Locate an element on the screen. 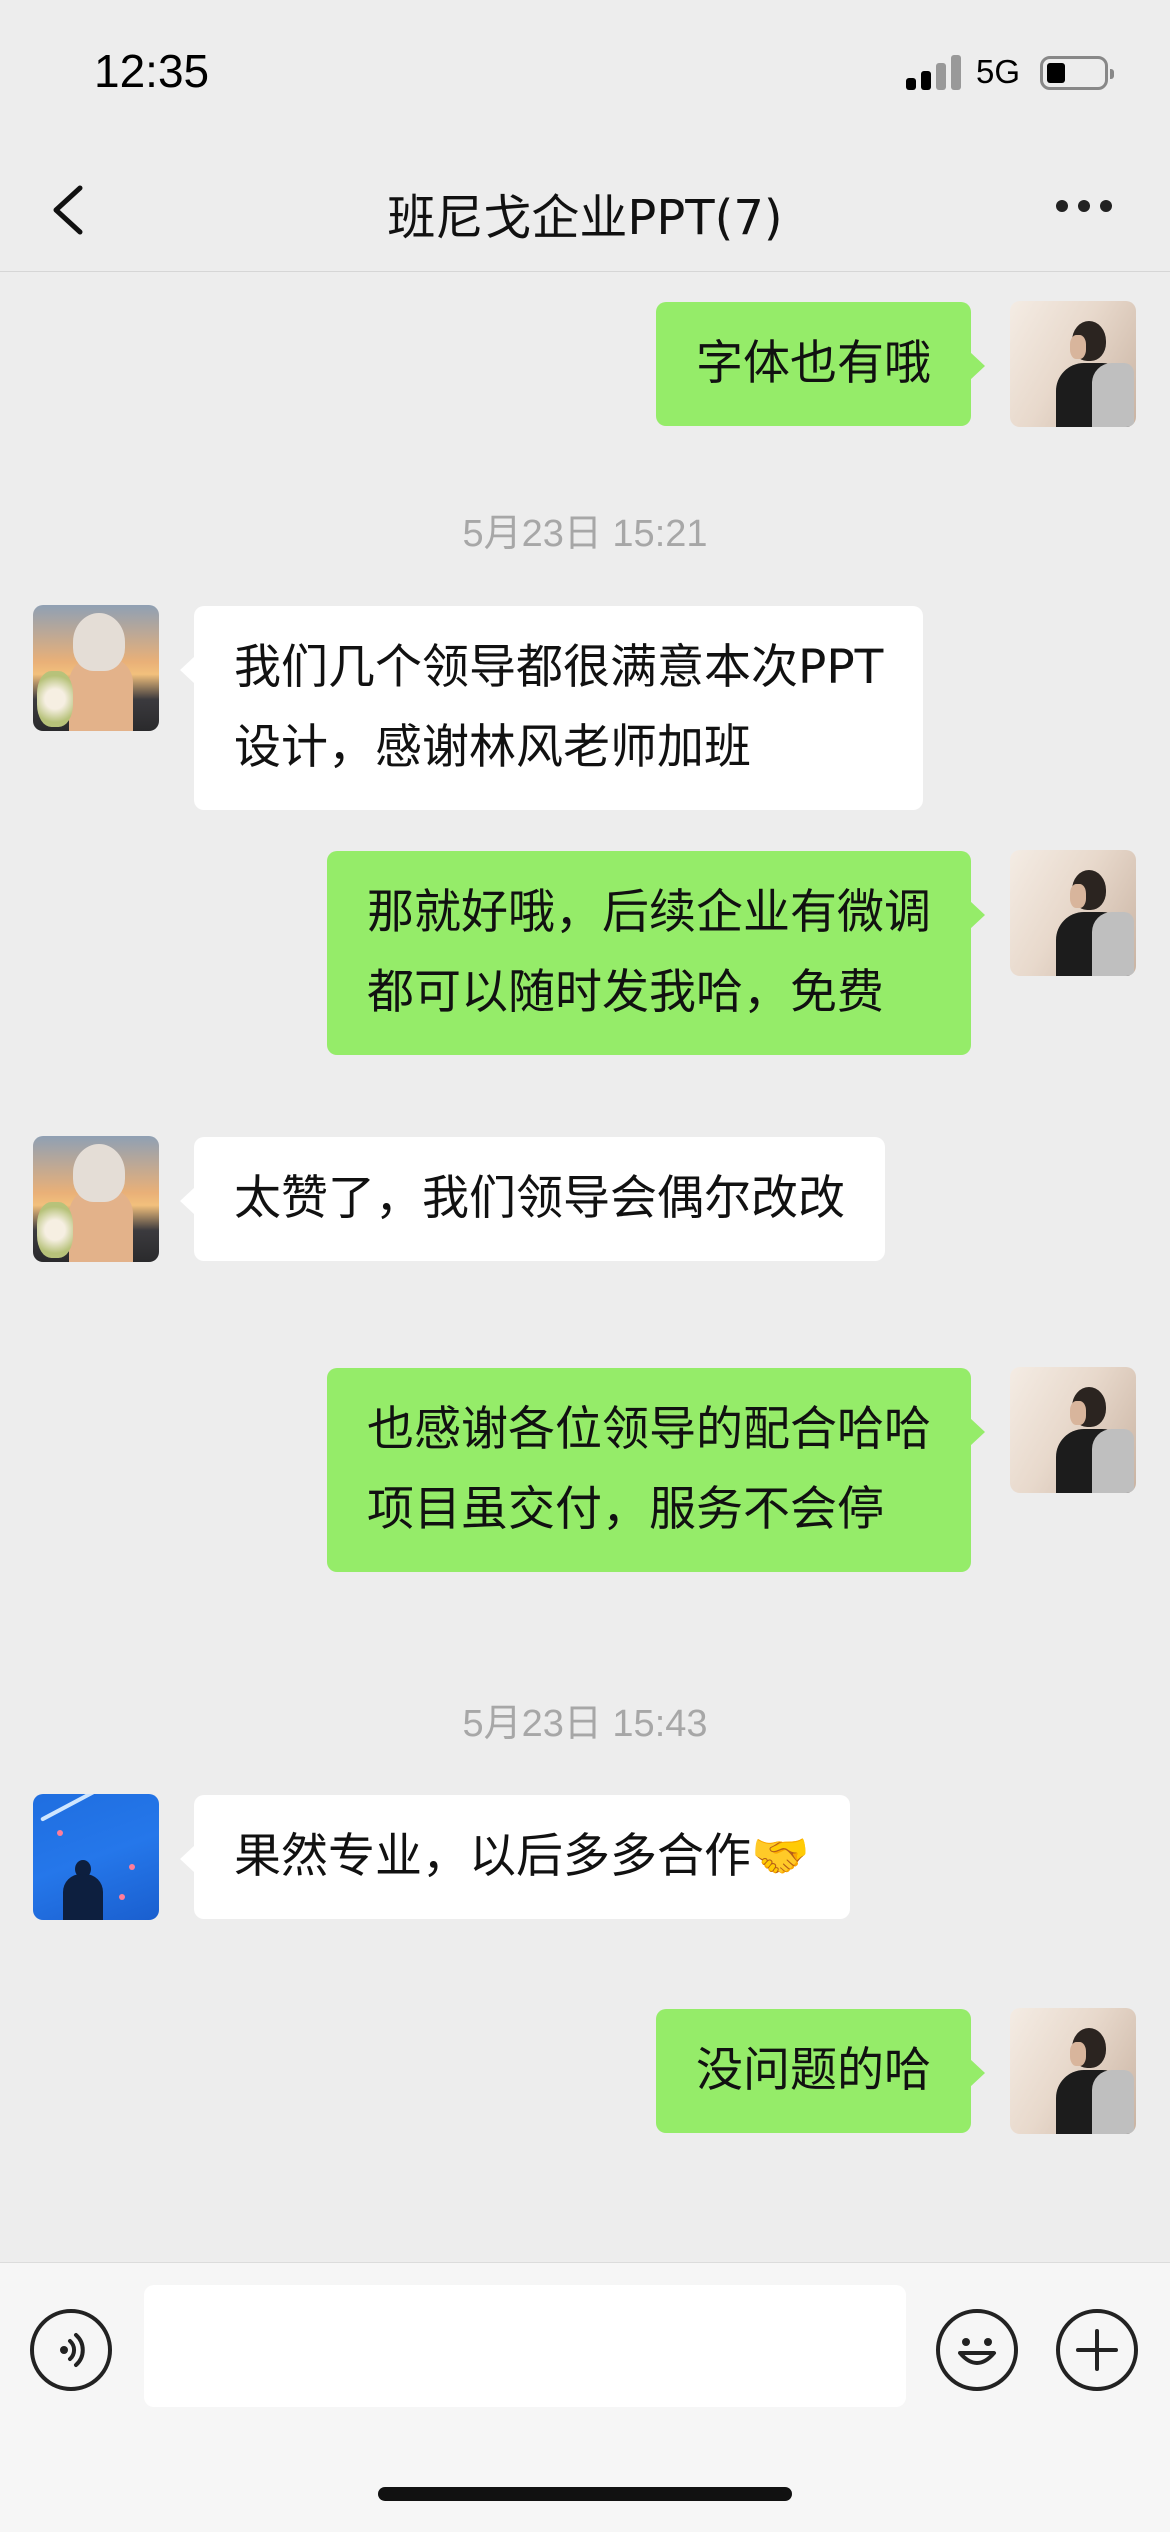 Image resolution: width=1170 pixels, height=2532 pixels. input-bar is located at coordinates (585, 2397).